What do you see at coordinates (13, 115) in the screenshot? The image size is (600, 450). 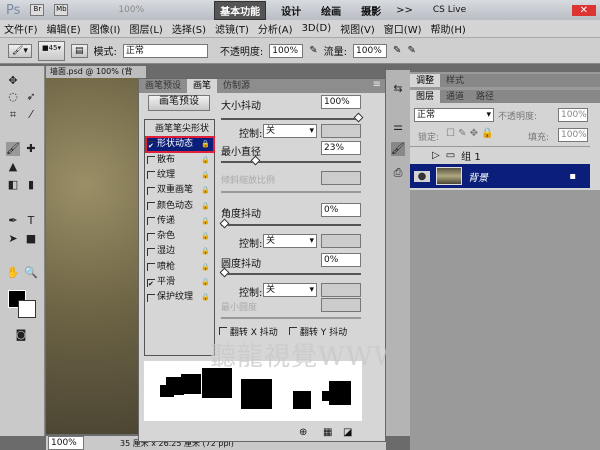 I see `crop-tool-icon: ⌗` at bounding box center [13, 115].